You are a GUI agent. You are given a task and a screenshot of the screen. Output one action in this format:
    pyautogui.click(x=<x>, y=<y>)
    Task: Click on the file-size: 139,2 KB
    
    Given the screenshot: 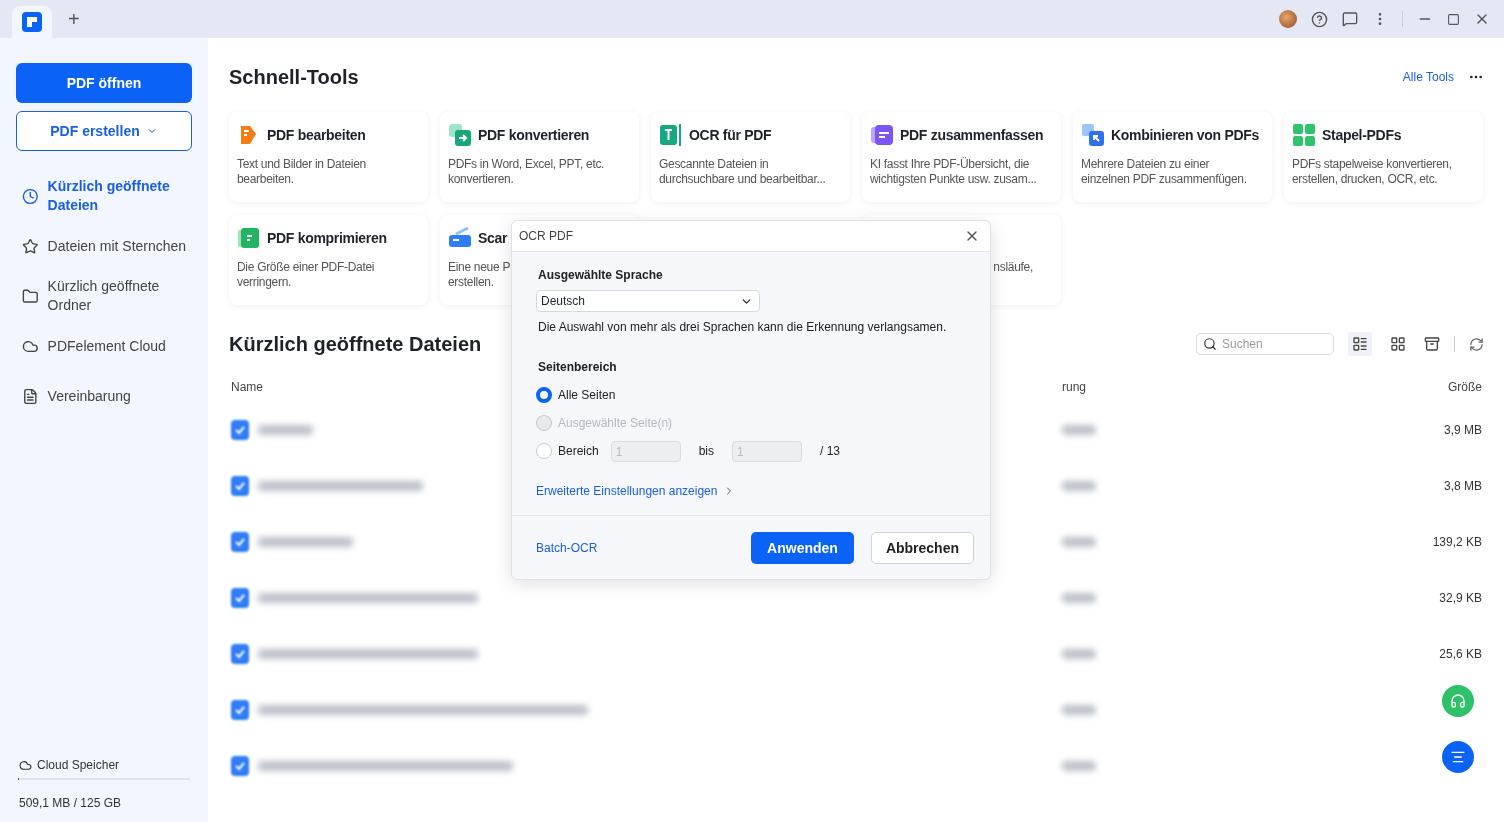 What is the action you would take?
    pyautogui.click(x=1456, y=542)
    